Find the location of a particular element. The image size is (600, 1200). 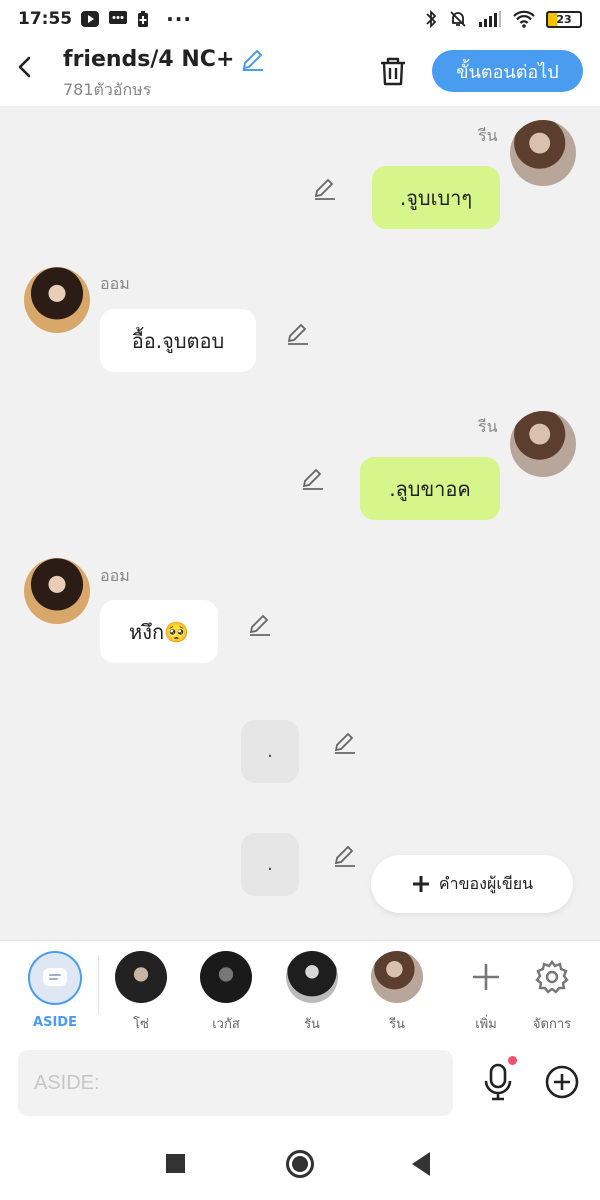

character-item: รัน is located at coordinates (312, 992).